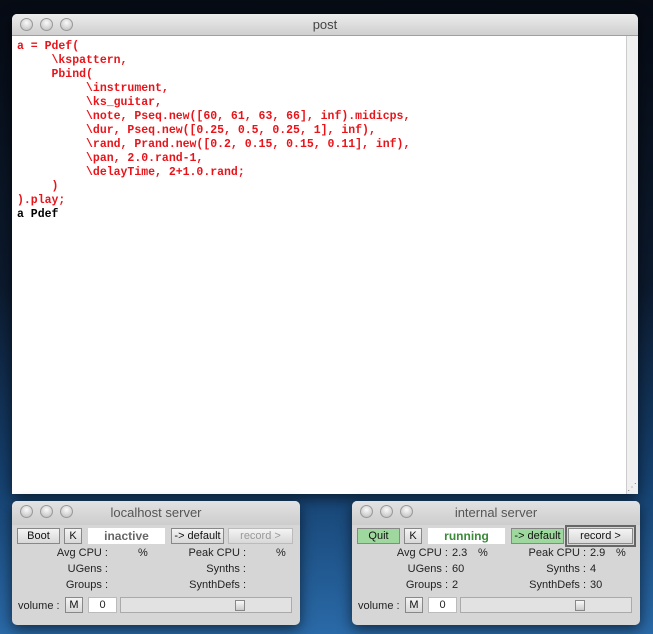  I want to click on window-title: post, so click(325, 24).